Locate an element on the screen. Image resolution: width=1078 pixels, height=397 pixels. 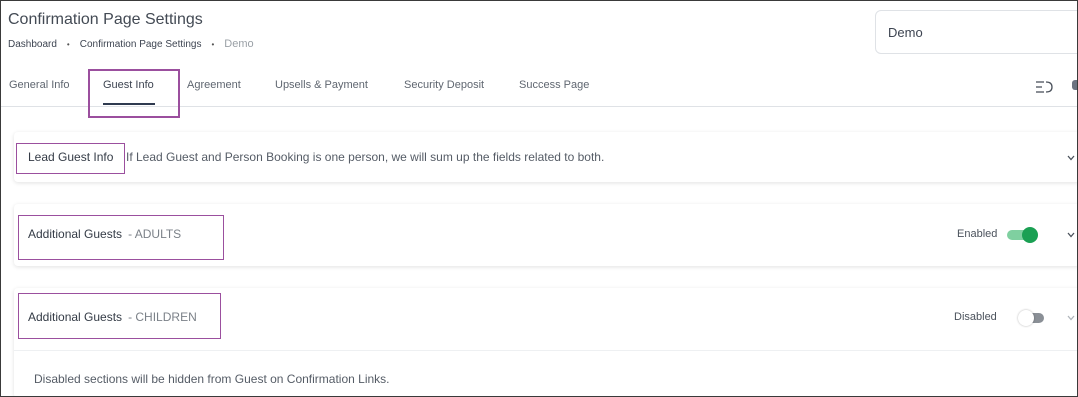
tab-highlight-box is located at coordinates (134, 93).